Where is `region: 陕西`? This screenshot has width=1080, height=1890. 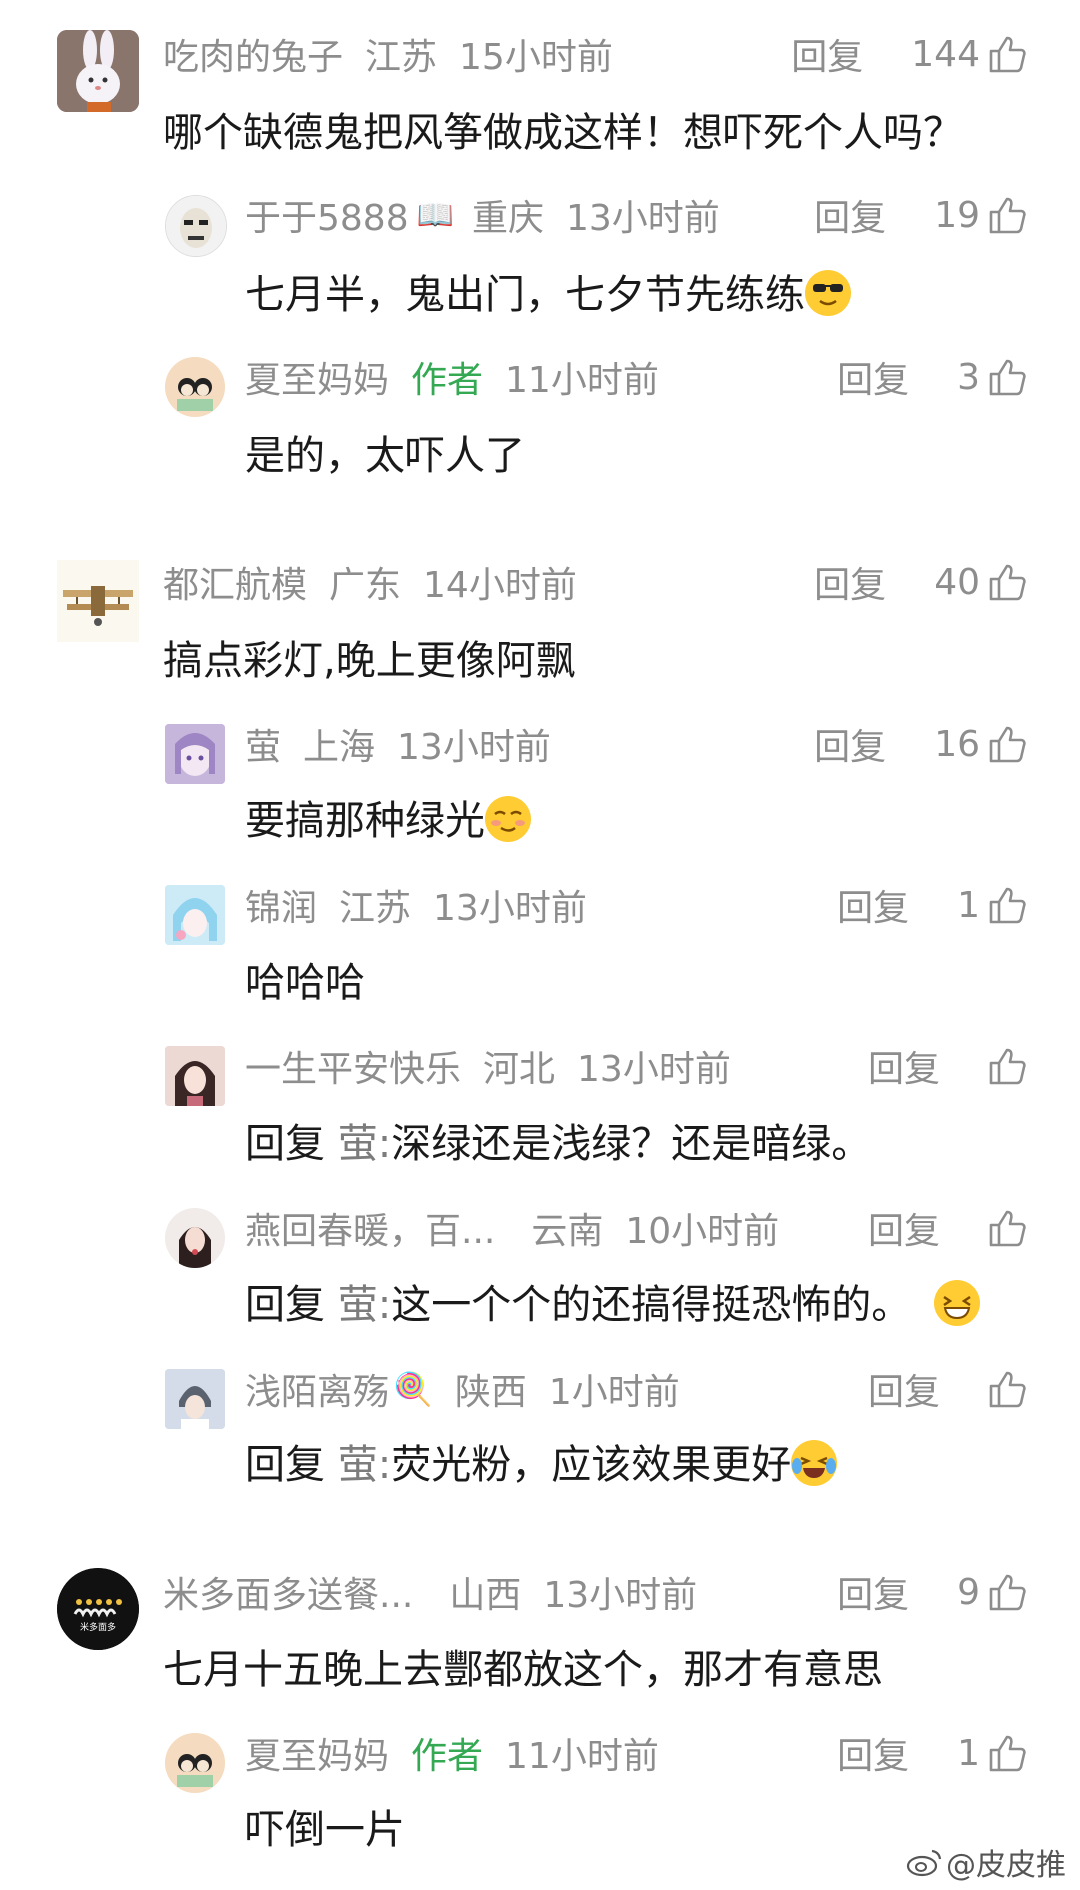 region: 陕西 is located at coordinates (490, 1392).